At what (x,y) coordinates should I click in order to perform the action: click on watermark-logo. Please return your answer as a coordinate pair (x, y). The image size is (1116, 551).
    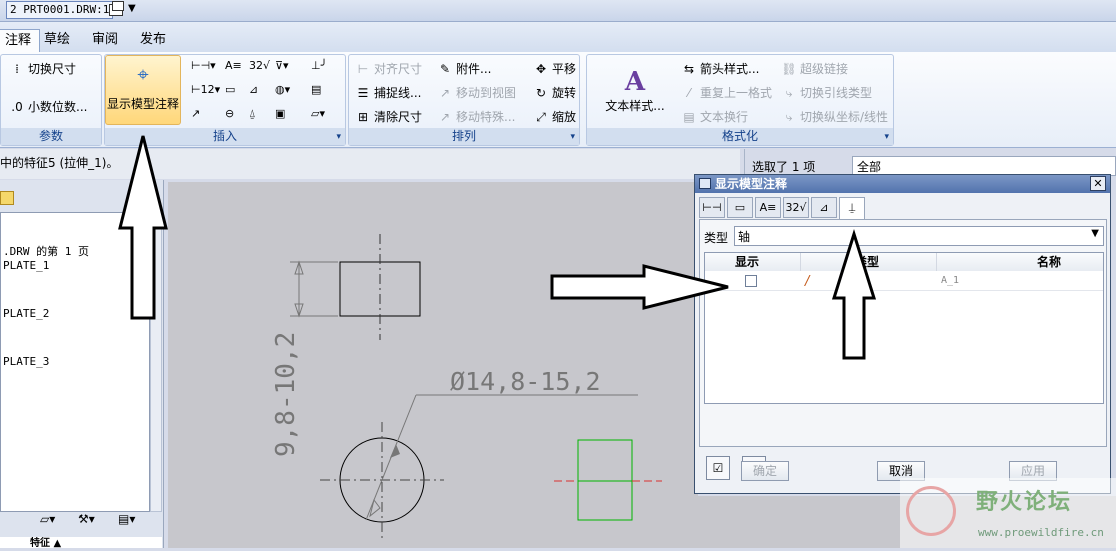
    Looking at the image, I should click on (931, 511).